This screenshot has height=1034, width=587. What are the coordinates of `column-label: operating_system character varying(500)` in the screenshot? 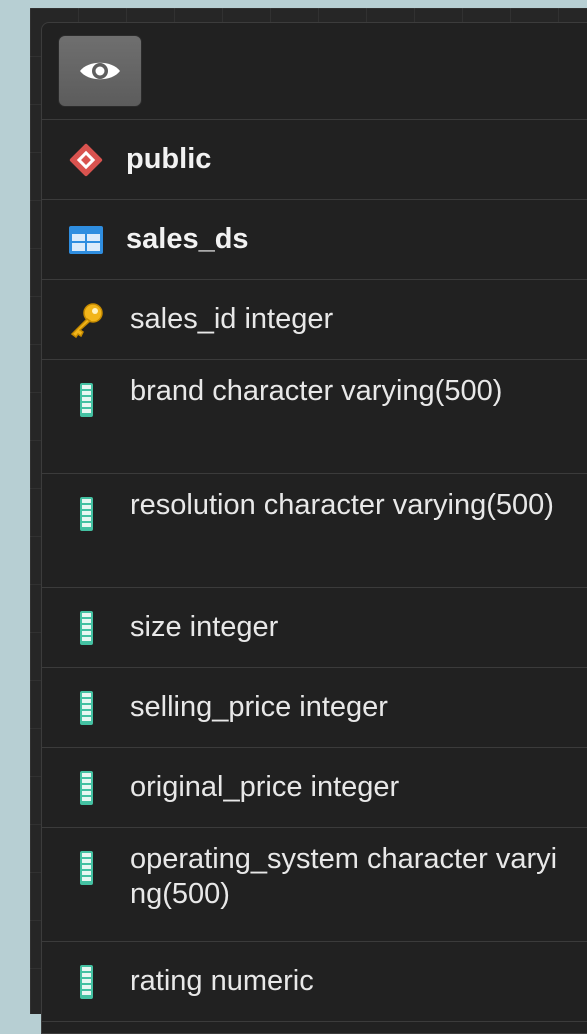 It's located at (344, 876).